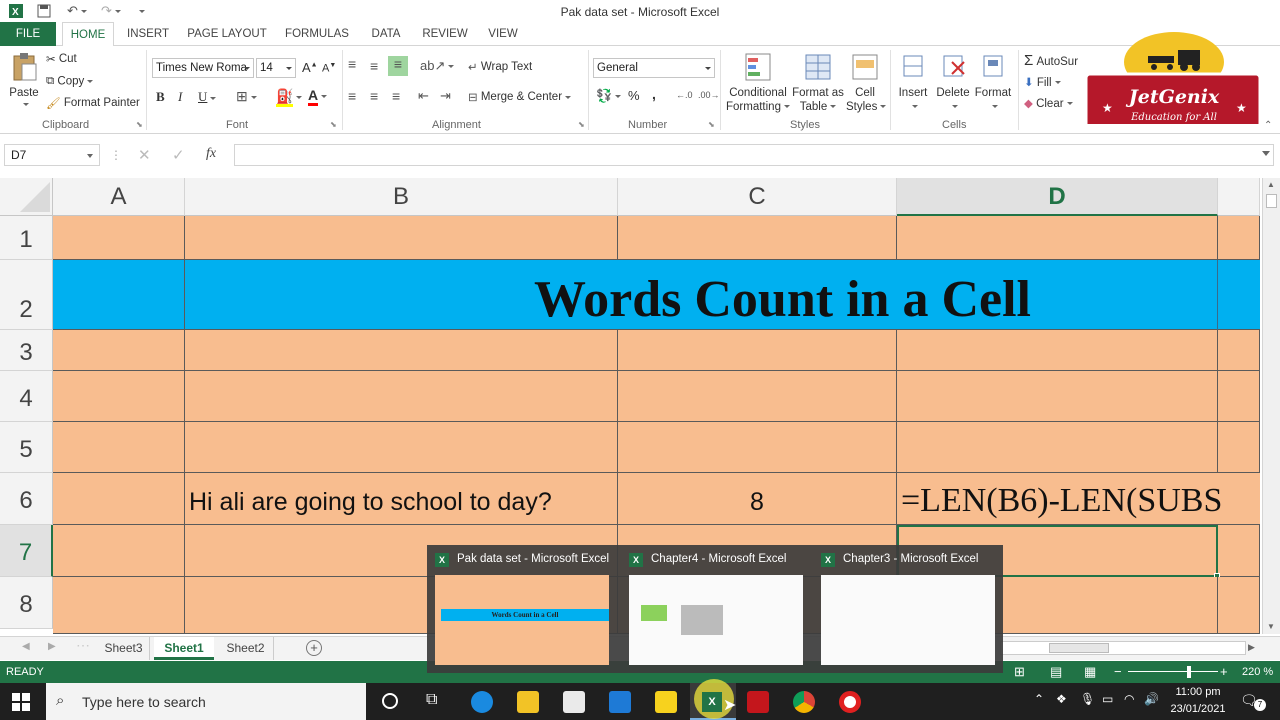 The height and width of the screenshot is (720, 1280). I want to click on delete-cells-button: Delete, so click(953, 83).